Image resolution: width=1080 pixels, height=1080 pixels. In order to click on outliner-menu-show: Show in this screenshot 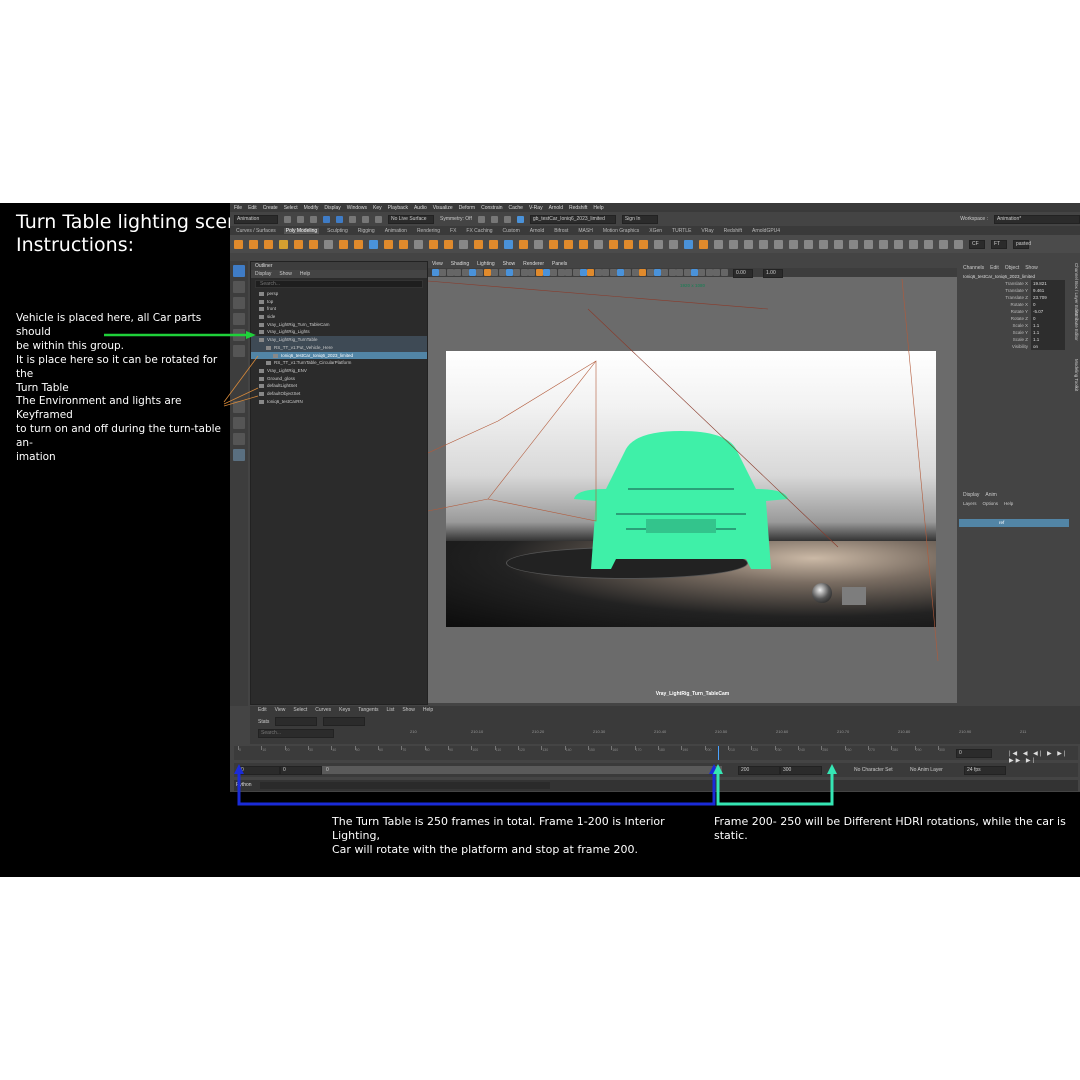, I will do `click(285, 274)`.